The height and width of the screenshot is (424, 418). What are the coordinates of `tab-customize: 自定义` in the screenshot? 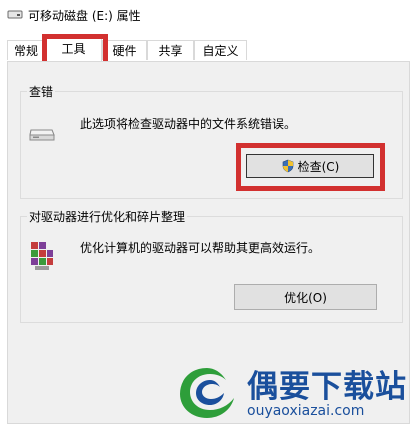 It's located at (220, 50).